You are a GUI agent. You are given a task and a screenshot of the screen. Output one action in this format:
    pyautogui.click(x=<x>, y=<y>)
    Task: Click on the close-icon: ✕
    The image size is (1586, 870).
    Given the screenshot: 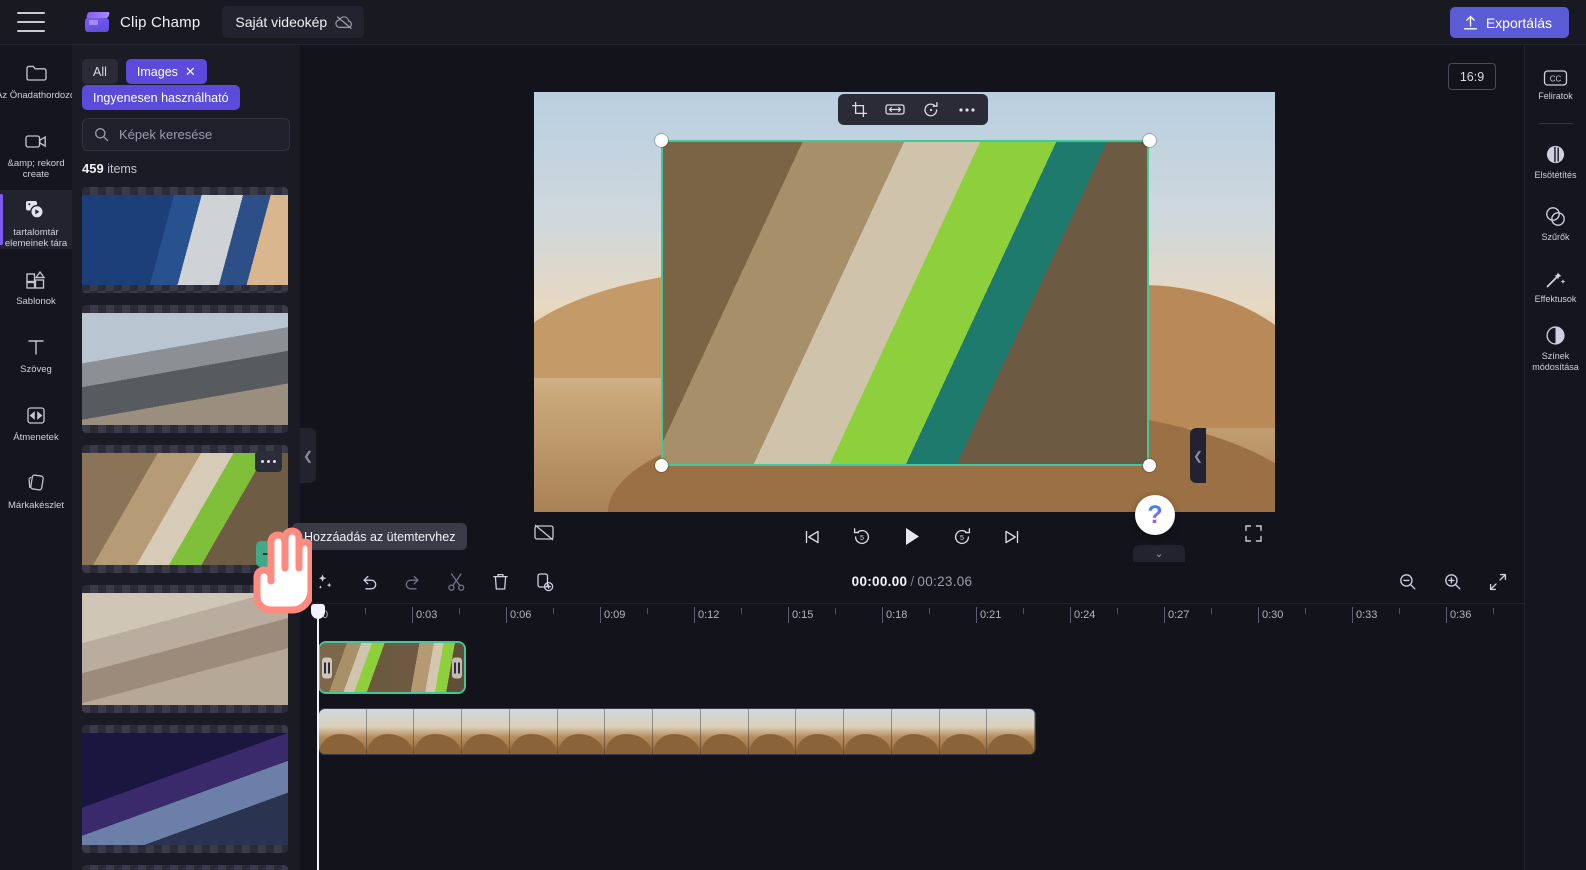 What is the action you would take?
    pyautogui.click(x=190, y=71)
    